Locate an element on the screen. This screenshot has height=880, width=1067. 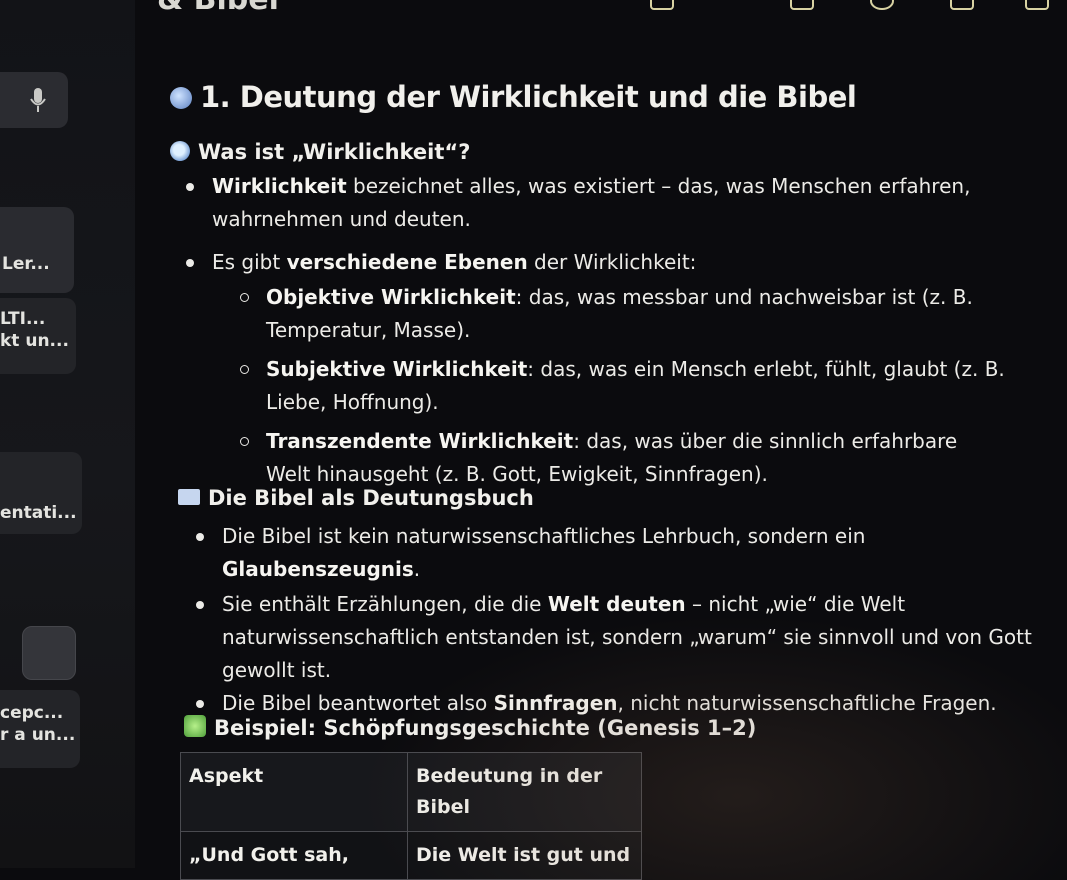
globe-icon is located at coordinates (181, 98).